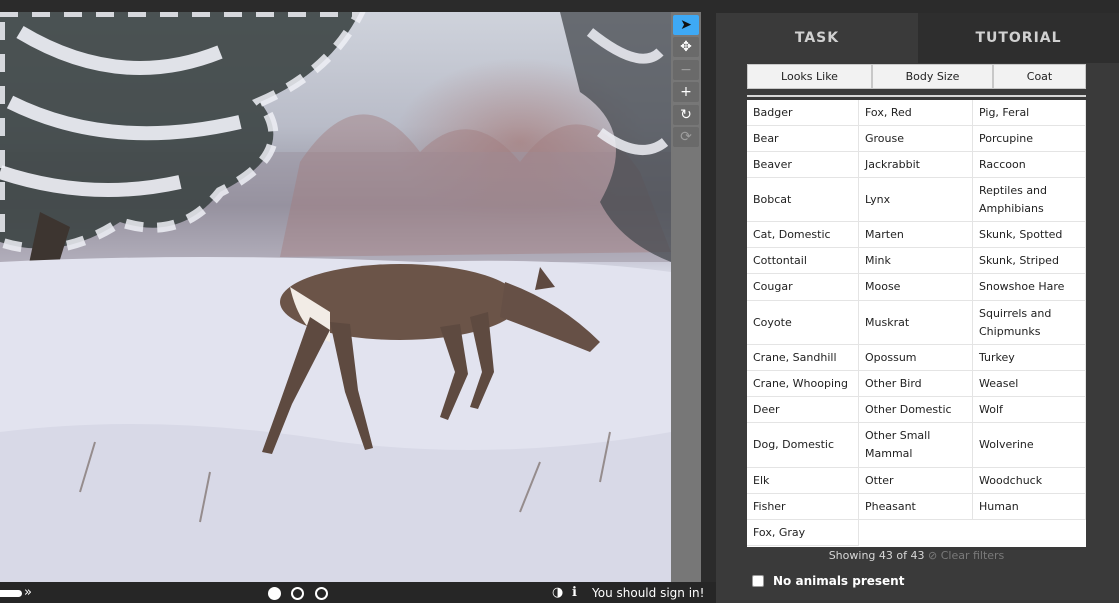 The width and height of the screenshot is (1119, 603). Describe the element at coordinates (916, 384) in the screenshot. I see `choice-other-bird: Other Bird` at that location.